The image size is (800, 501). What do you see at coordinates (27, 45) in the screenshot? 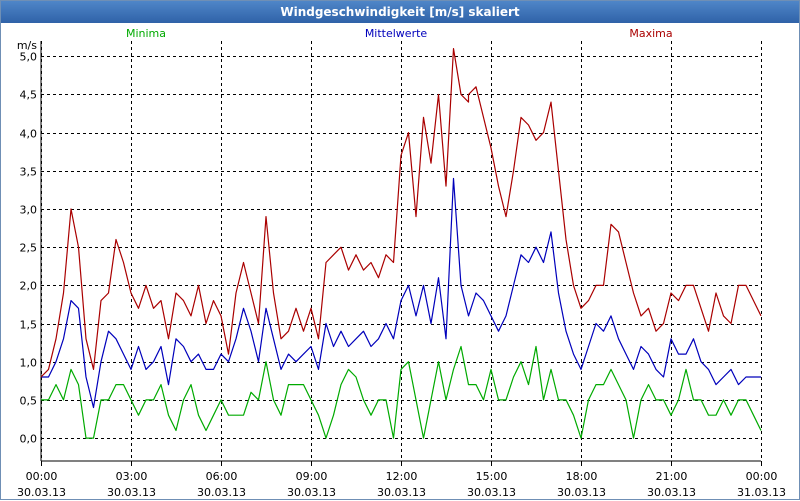
I see `y-axis-unit-label: m/s` at bounding box center [27, 45].